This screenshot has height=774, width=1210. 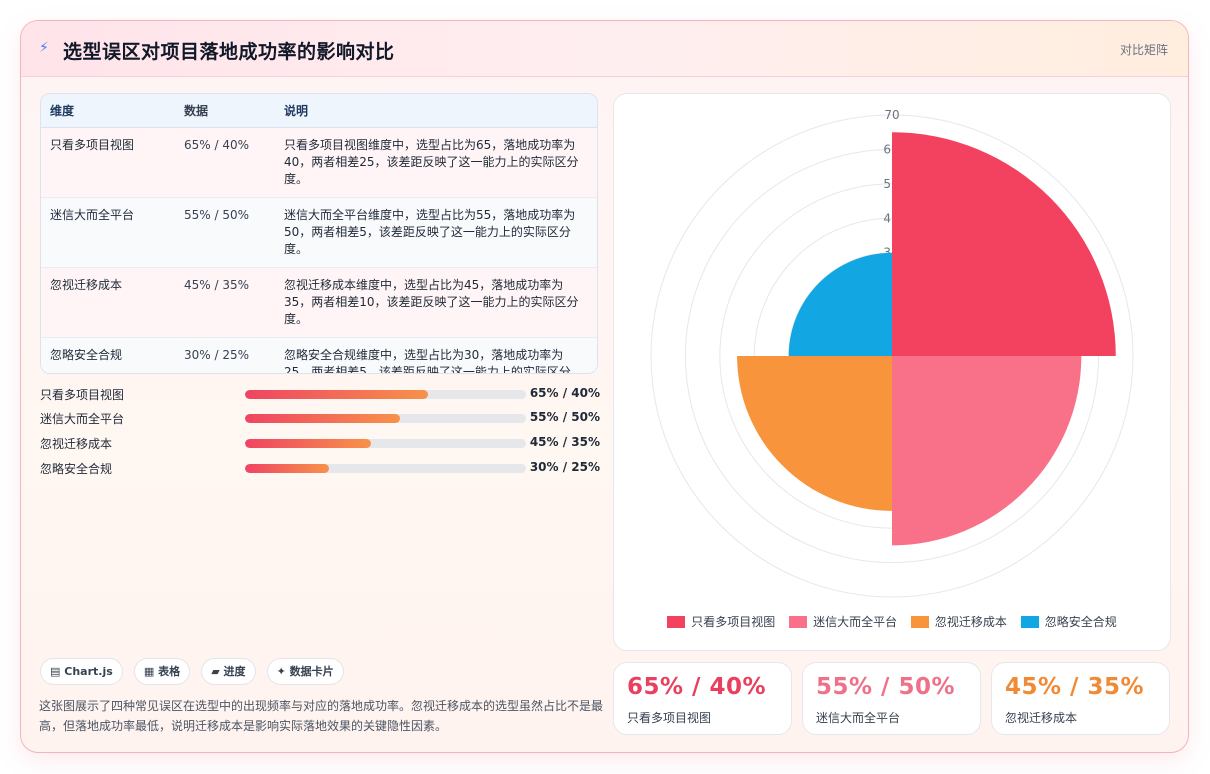 I want to click on cell-dimension: 只看多项目视图, so click(x=108, y=162).